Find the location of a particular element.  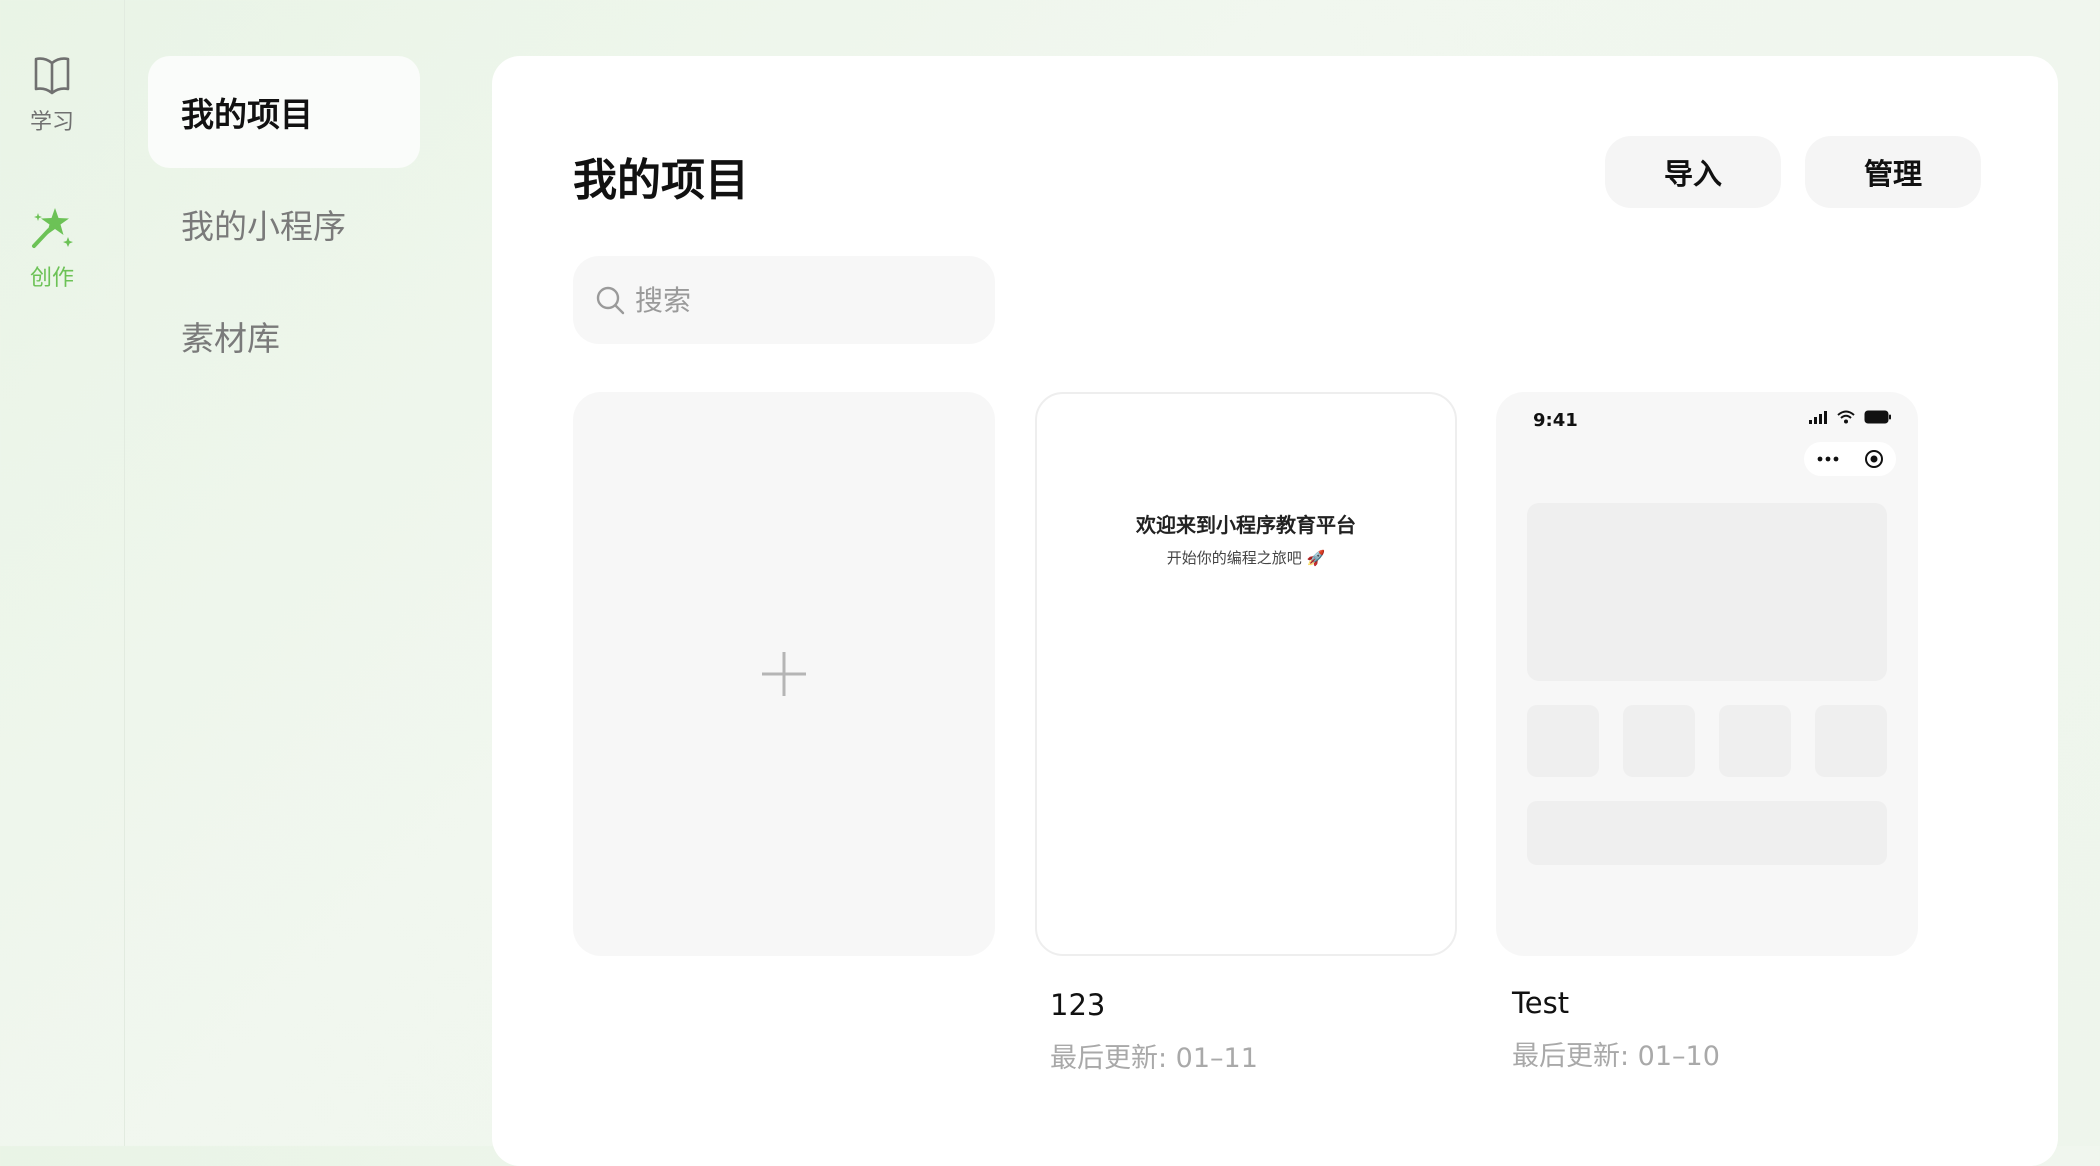

status-bar-icons is located at coordinates (1850, 417).